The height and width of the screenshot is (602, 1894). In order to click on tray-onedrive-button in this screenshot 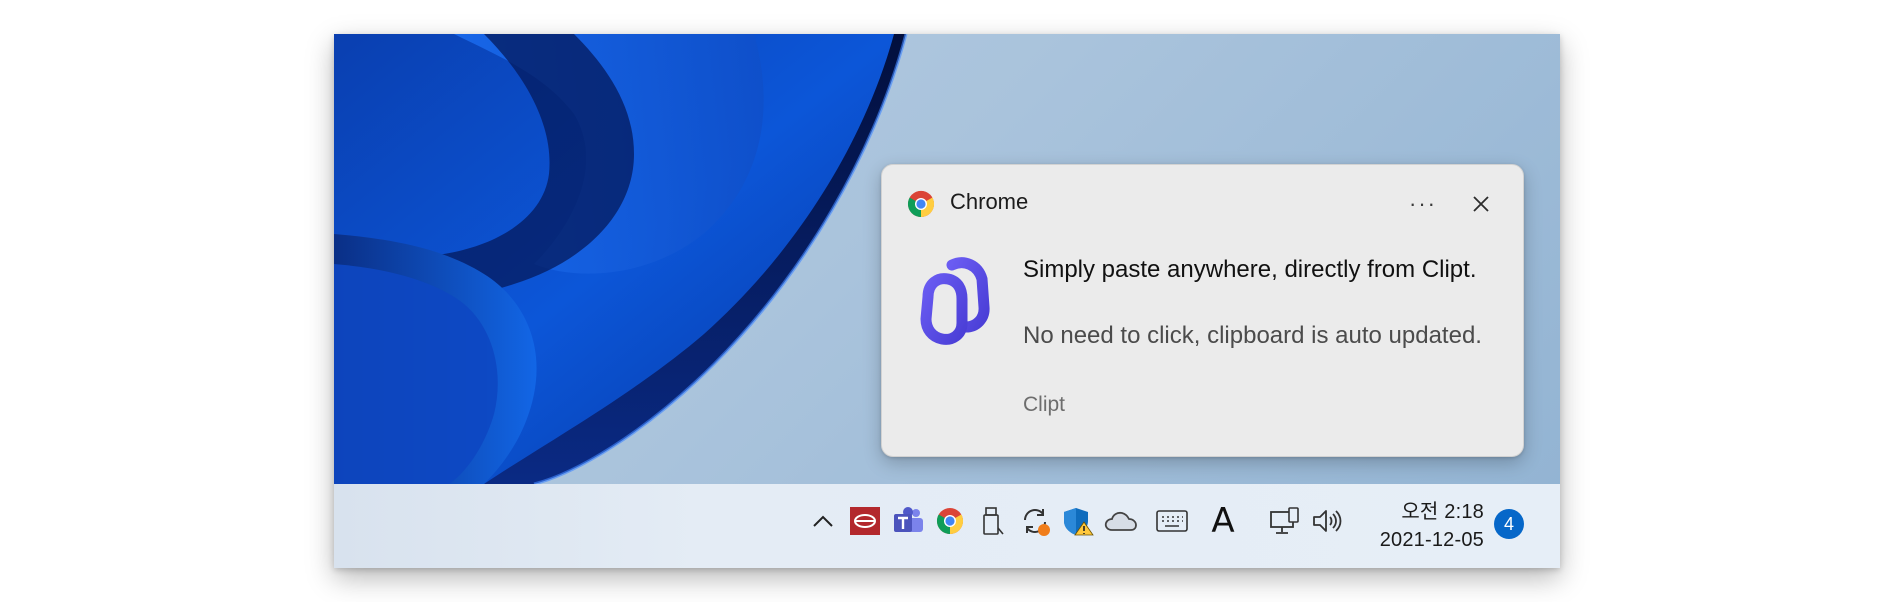, I will do `click(1121, 521)`.